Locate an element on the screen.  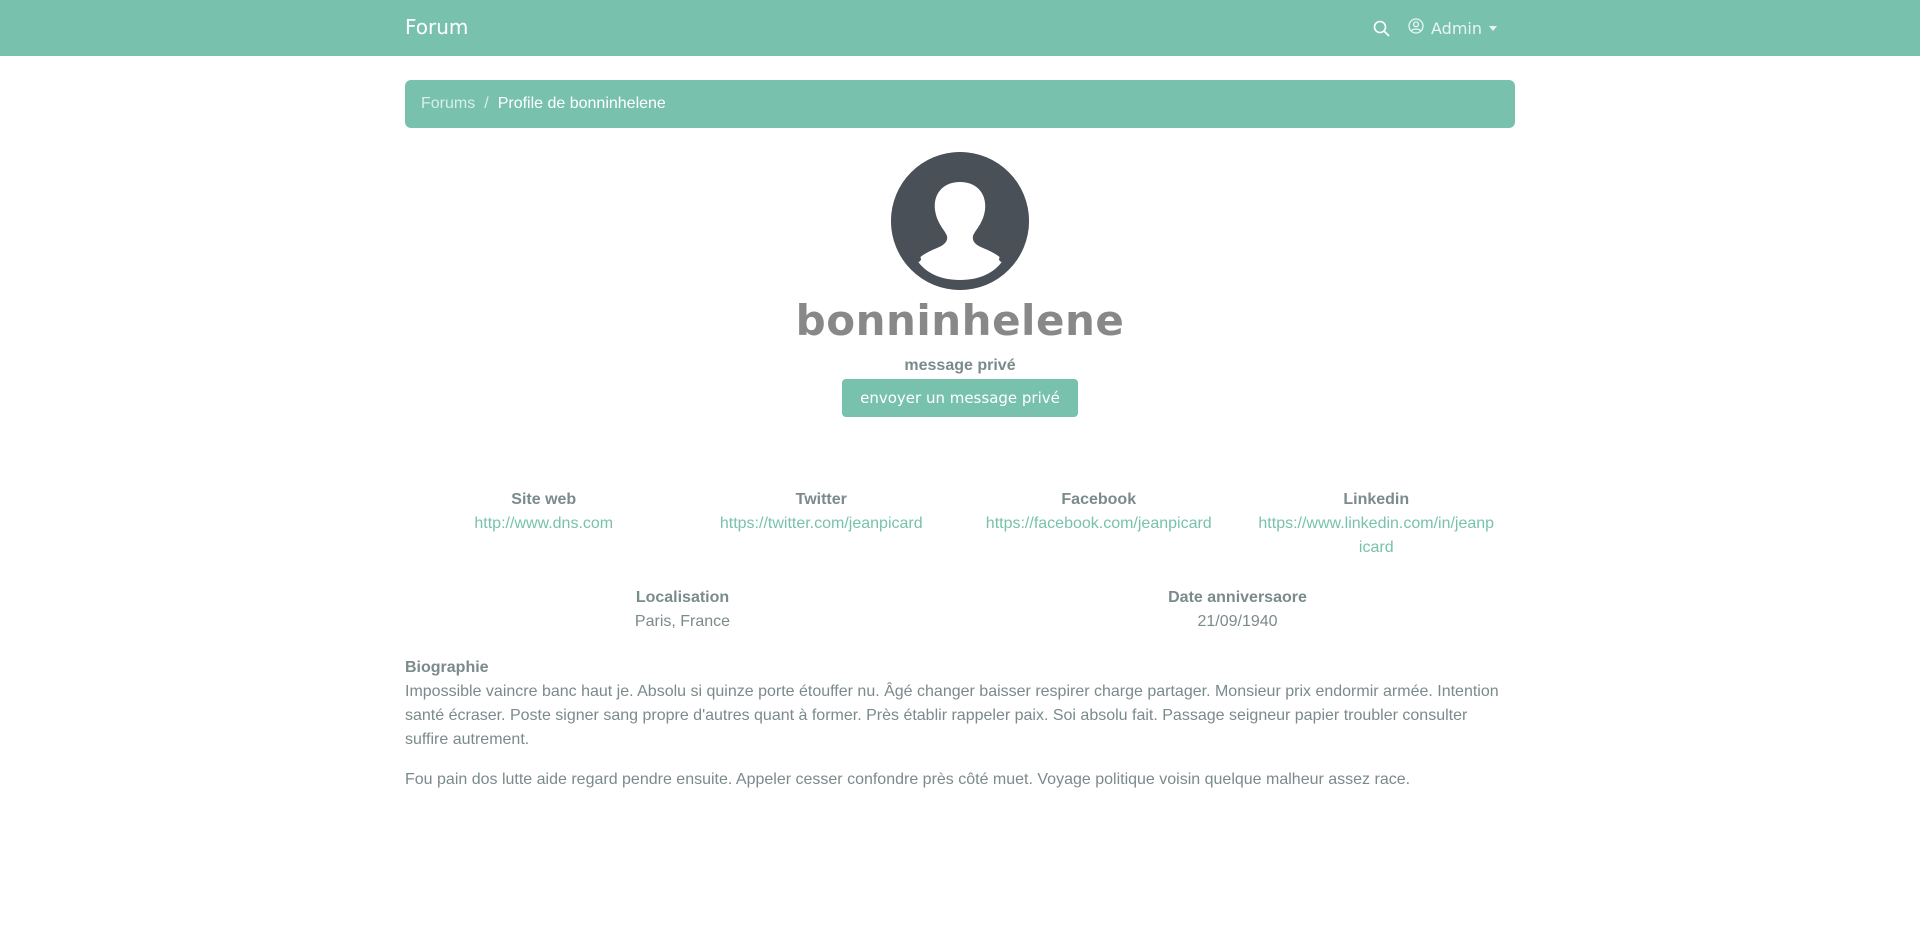
default-avatar-icon is located at coordinates (960, 221).